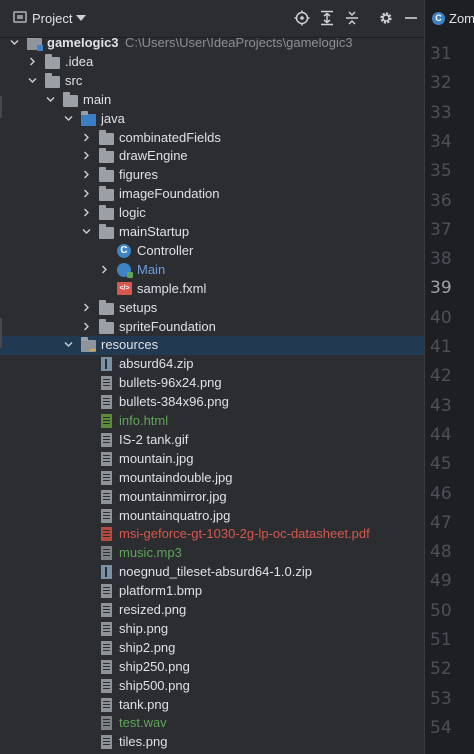  Describe the element at coordinates (170, 137) in the screenshot. I see `tree-item-label: combinatedFields` at that location.